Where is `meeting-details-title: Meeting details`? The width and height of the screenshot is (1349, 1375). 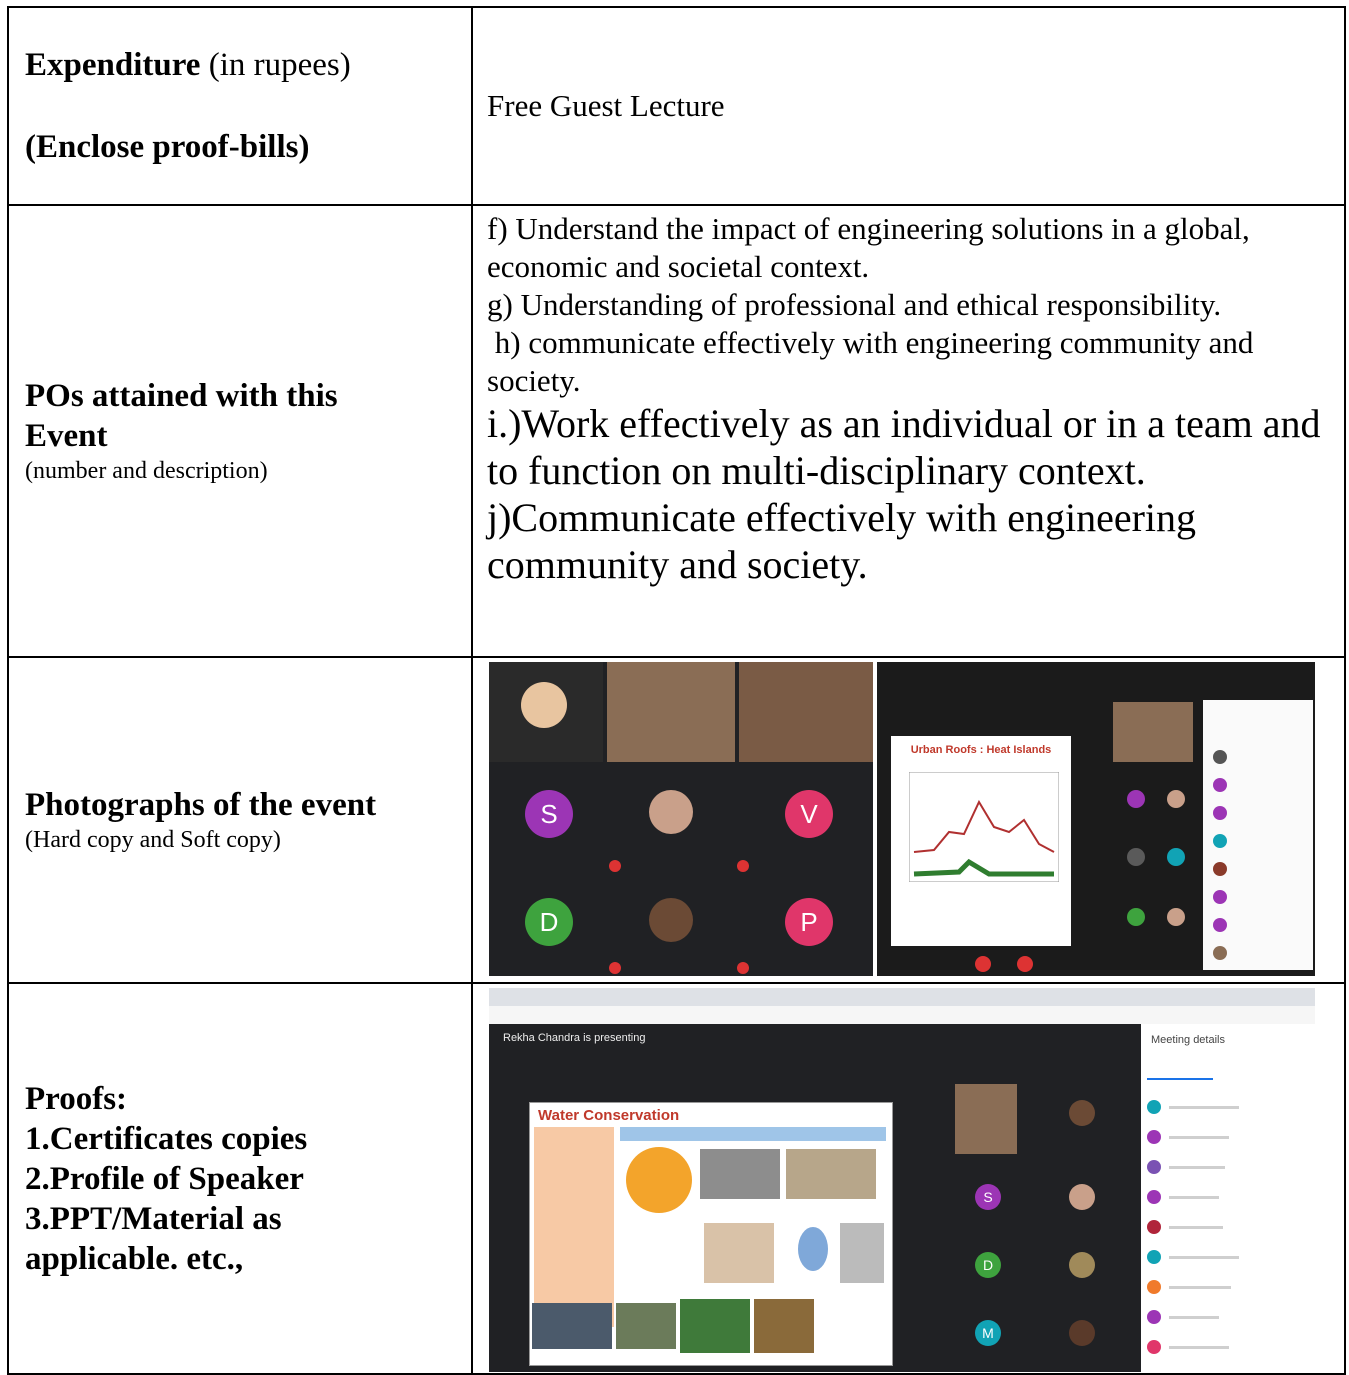 meeting-details-title: Meeting details is located at coordinates (1188, 1040).